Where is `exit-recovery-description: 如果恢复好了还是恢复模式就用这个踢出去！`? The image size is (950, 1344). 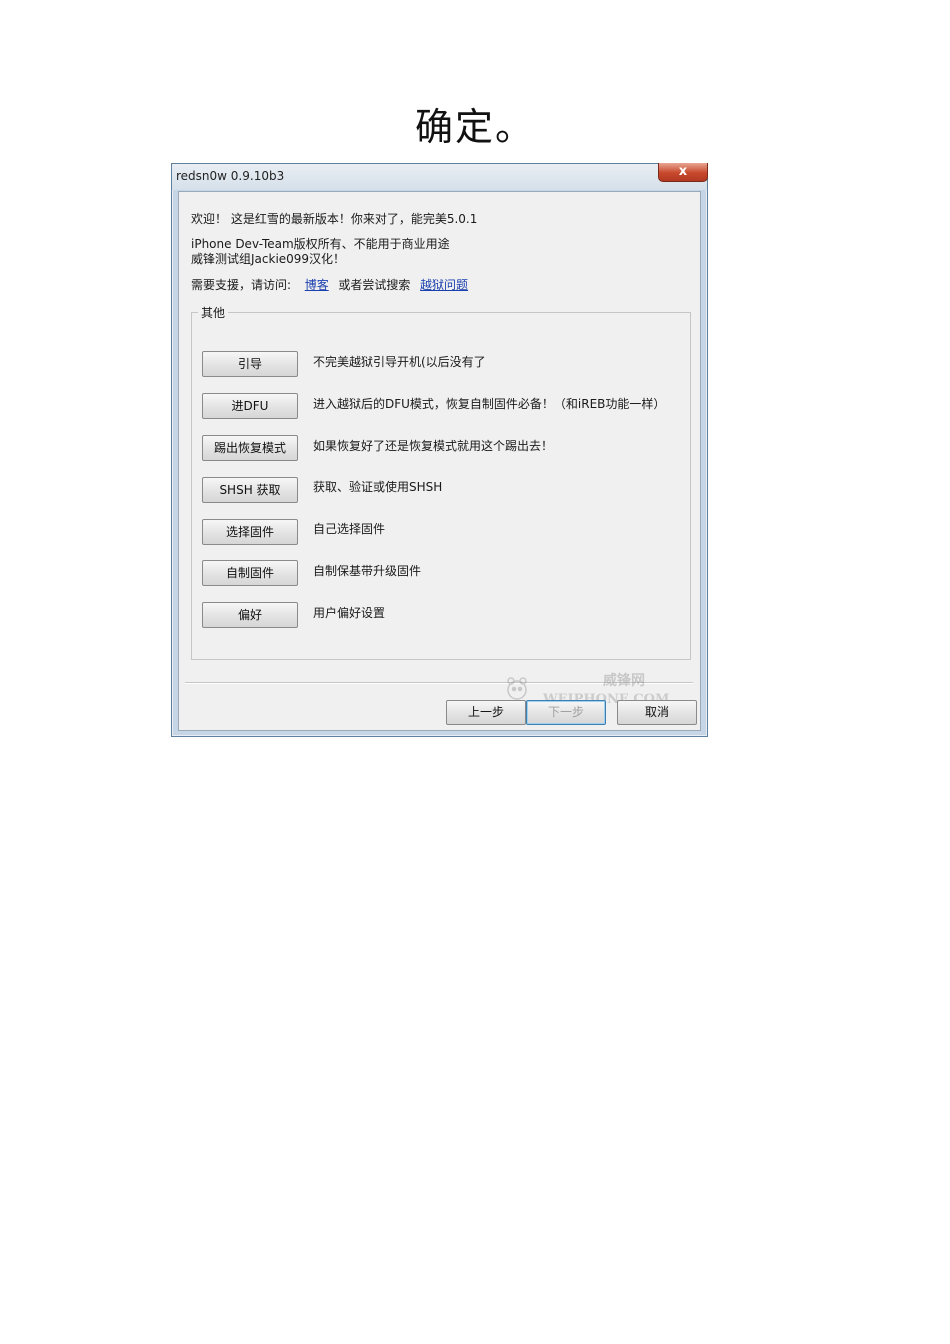
exit-recovery-description: 如果恢复好了还是恢复模式就用这个踢出去！ is located at coordinates (433, 446).